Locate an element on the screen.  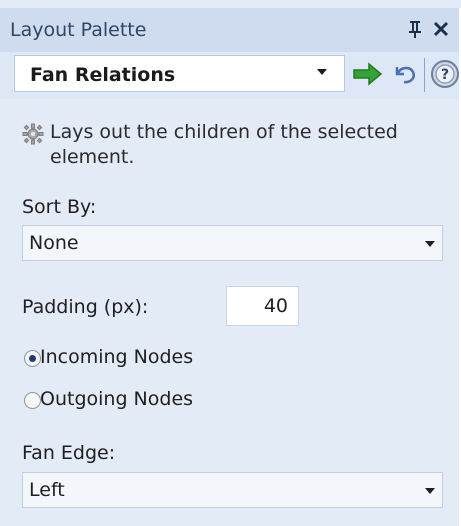
radio-dot is located at coordinates (32, 358).